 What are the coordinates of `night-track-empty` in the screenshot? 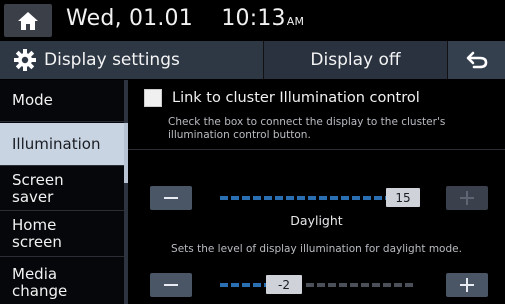 It's located at (361, 285).